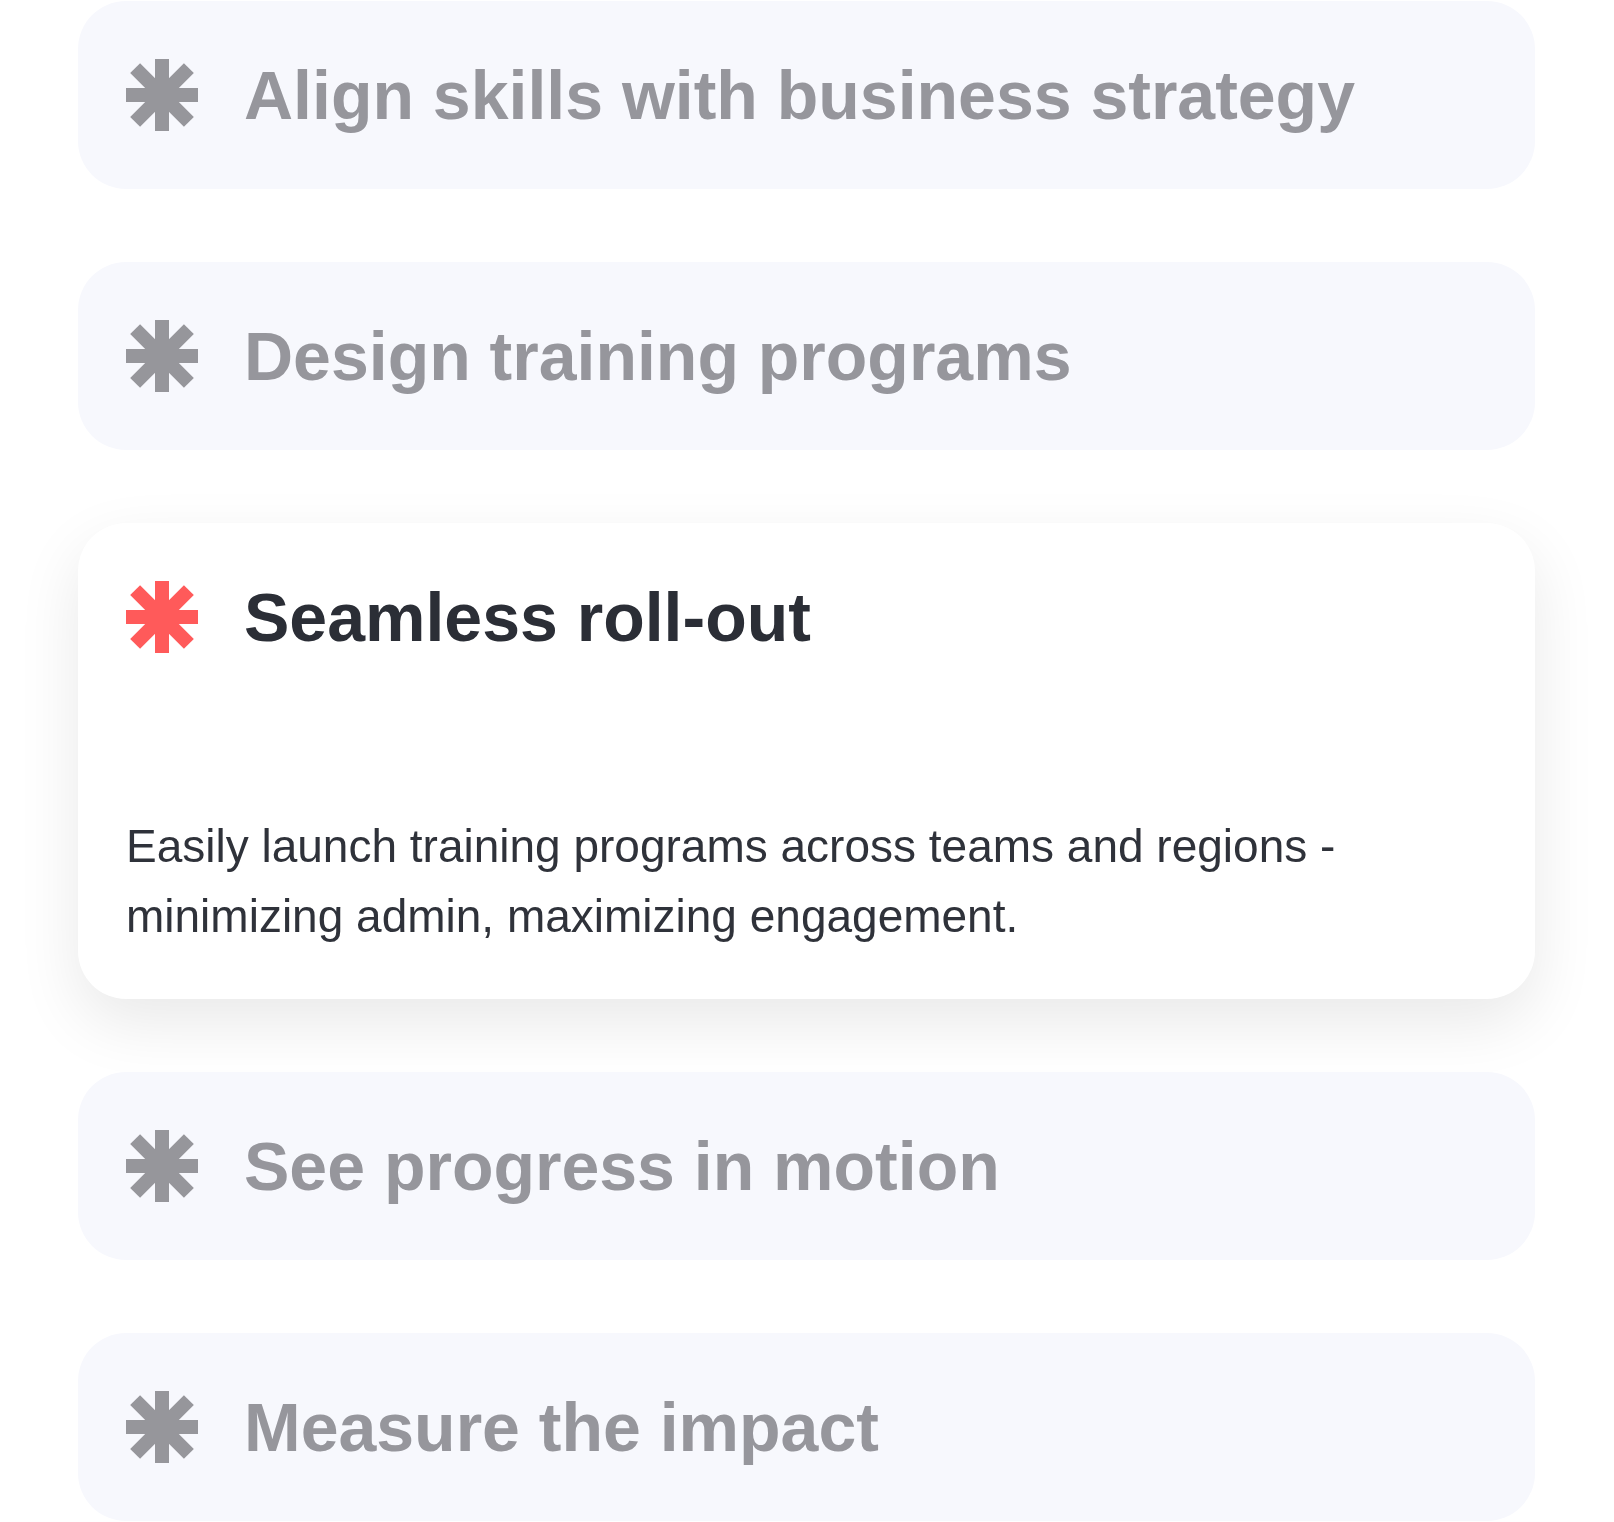 This screenshot has width=1614, height=1522. I want to click on accordion-header: Seamless roll-out, so click(468, 617).